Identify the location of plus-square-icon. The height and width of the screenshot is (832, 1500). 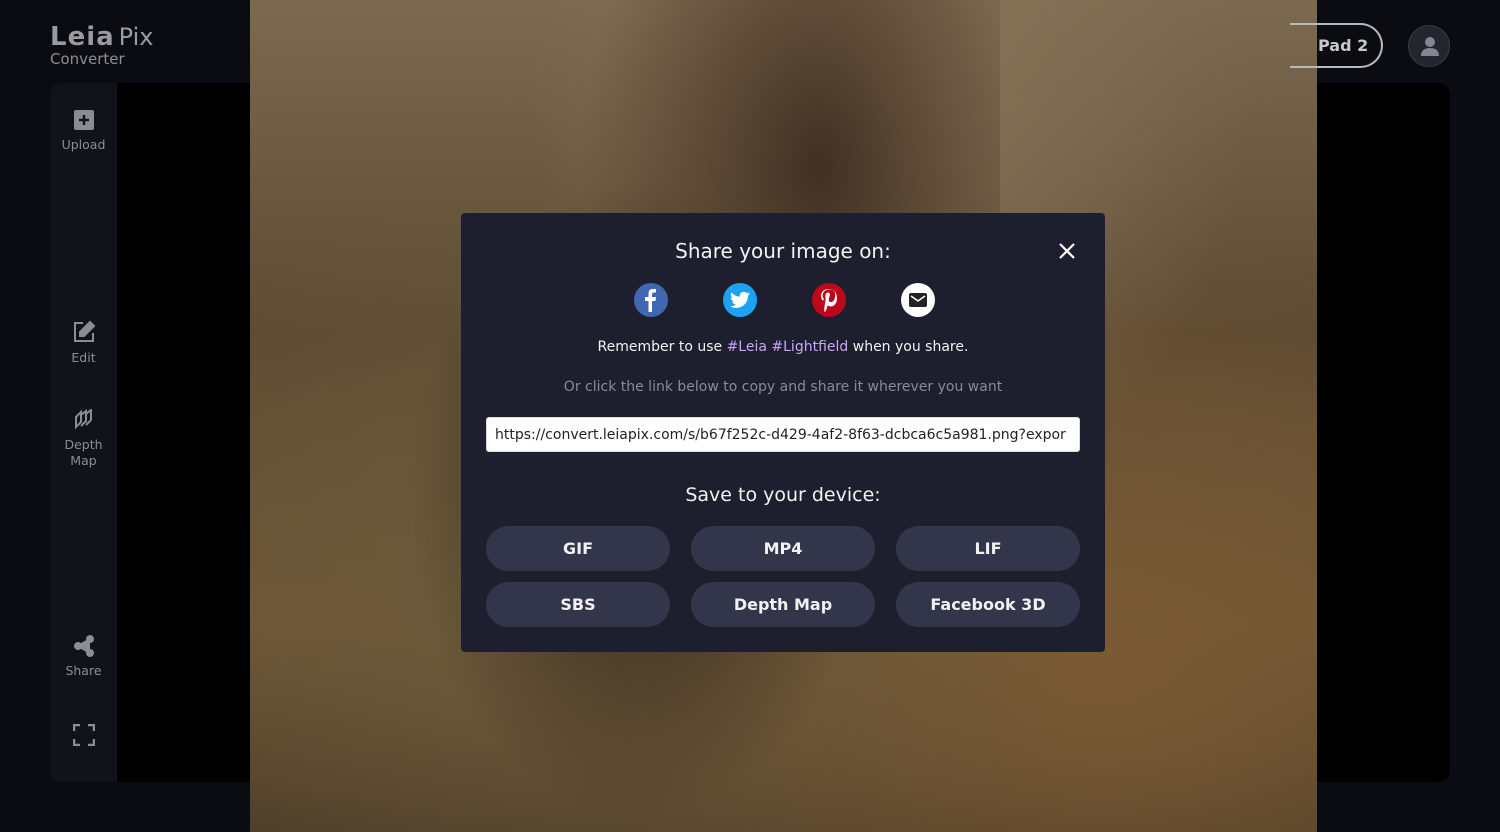
(83, 120).